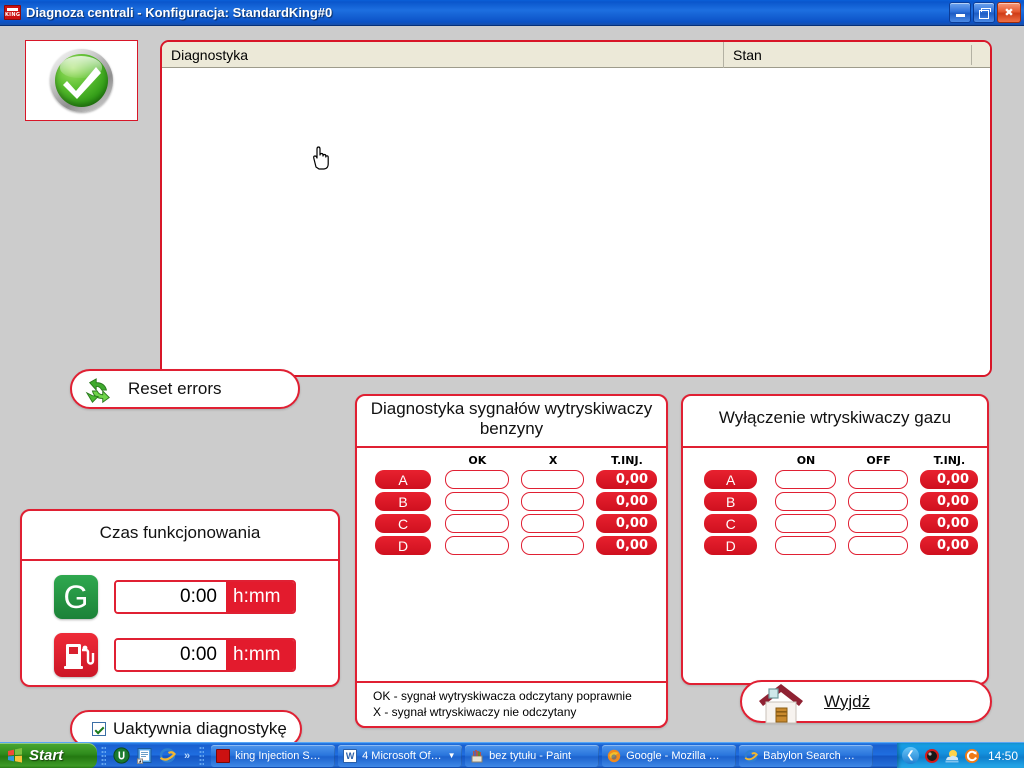  Describe the element at coordinates (847, 702) in the screenshot. I see `exit-label: Wyjdż` at that location.